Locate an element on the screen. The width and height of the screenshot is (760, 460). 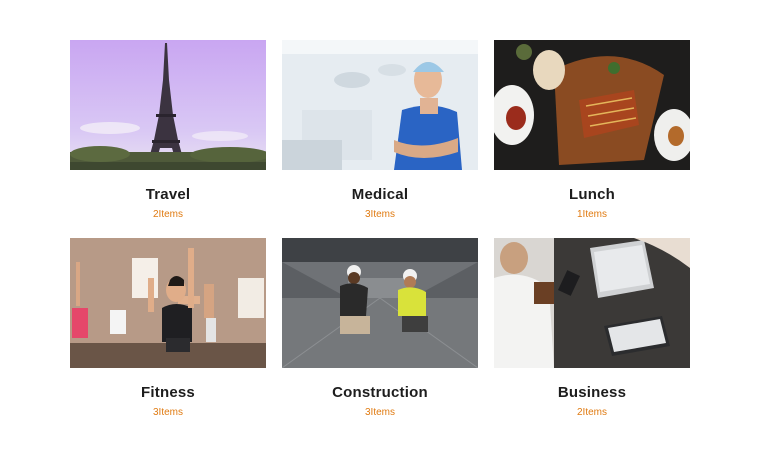
category-card-travel: Travel 2Items is located at coordinates (168, 130).